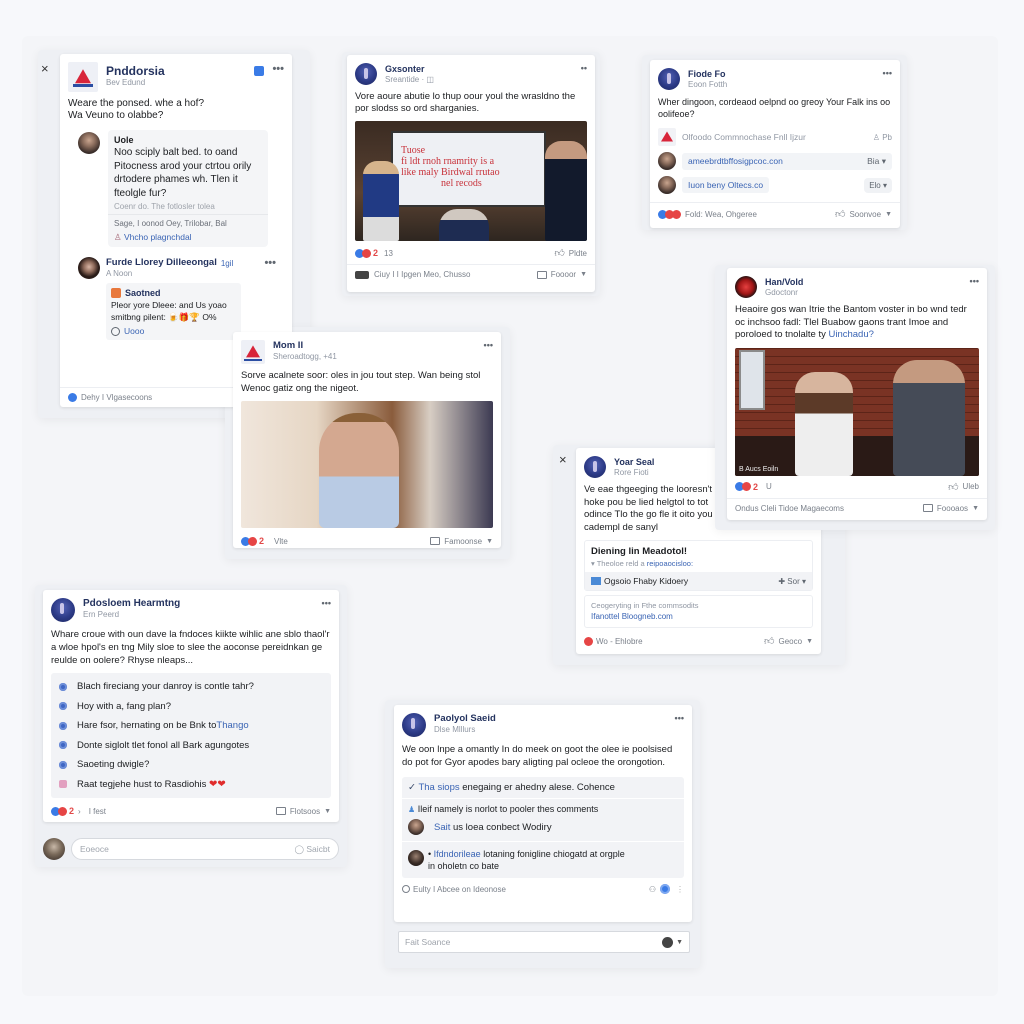 The width and height of the screenshot is (1024, 1024). What do you see at coordinates (584, 68) in the screenshot?
I see `more-options-icon: ••` at bounding box center [584, 68].